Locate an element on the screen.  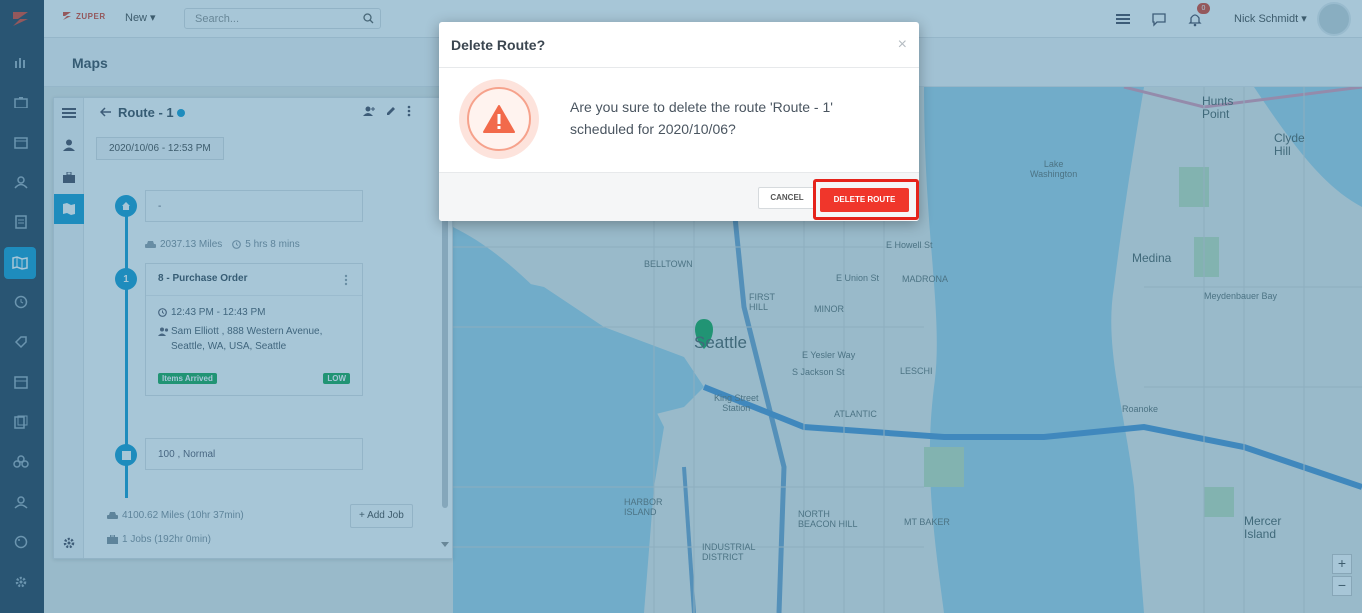
dialog-title: Delete Route? is located at coordinates (498, 45).